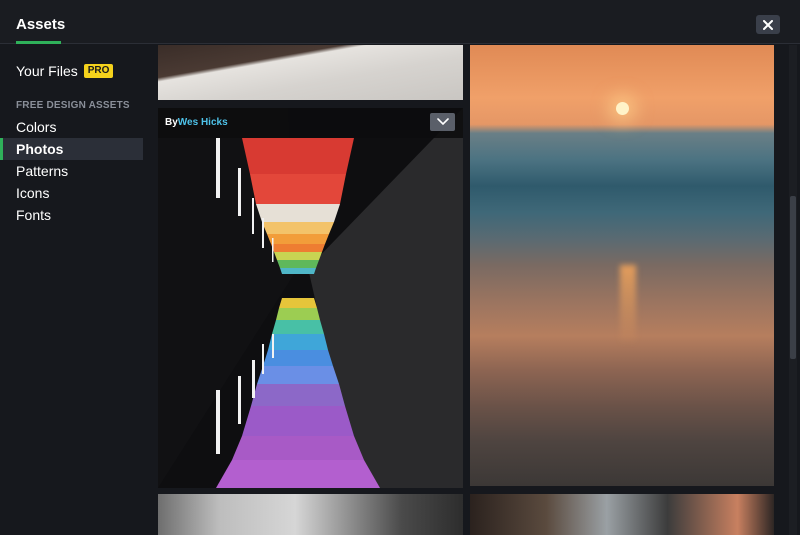 Image resolution: width=800 pixels, height=535 pixels. I want to click on sidebar-item-colors: Colors, so click(71, 127).